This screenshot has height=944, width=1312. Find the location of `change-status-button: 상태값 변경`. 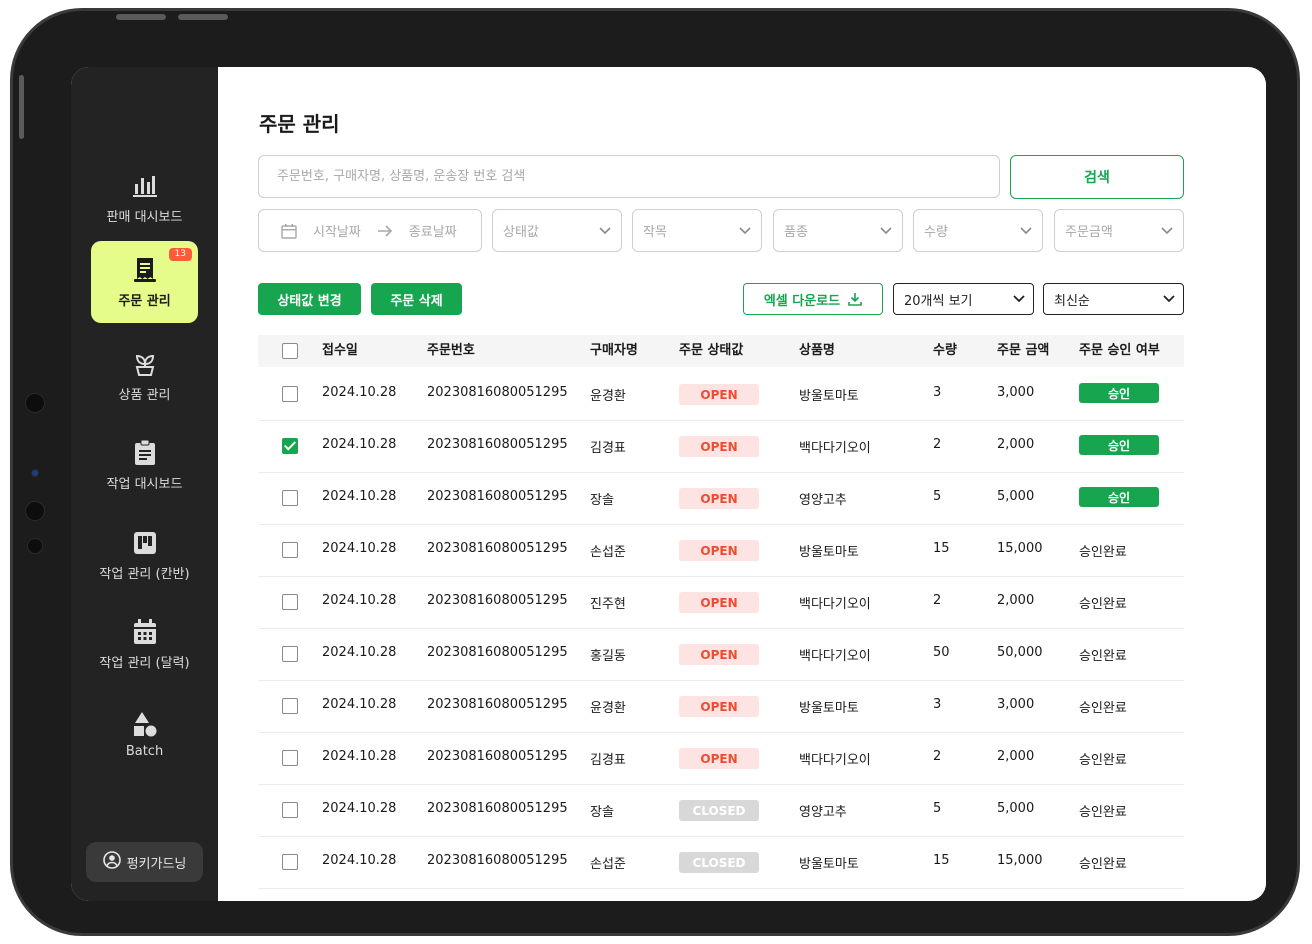

change-status-button: 상태값 변경 is located at coordinates (309, 299).